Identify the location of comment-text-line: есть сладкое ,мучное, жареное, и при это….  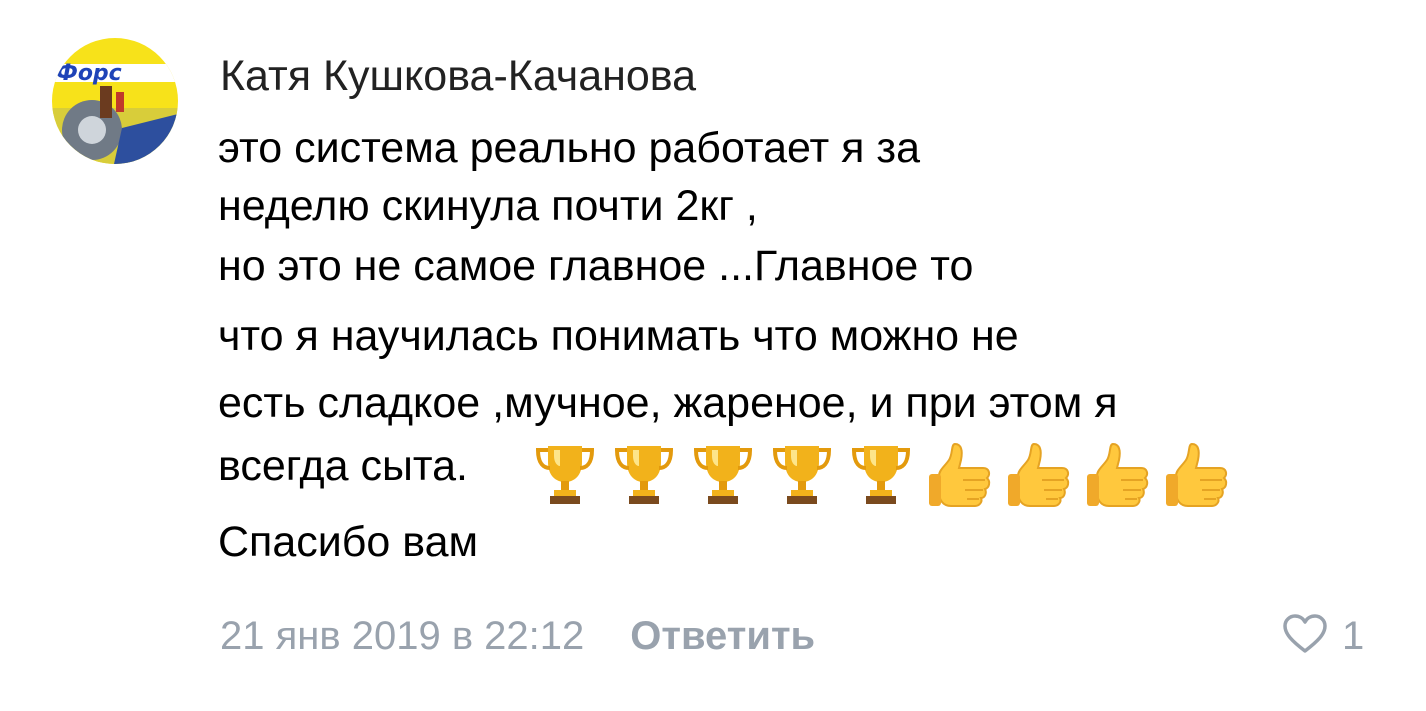
(668, 403).